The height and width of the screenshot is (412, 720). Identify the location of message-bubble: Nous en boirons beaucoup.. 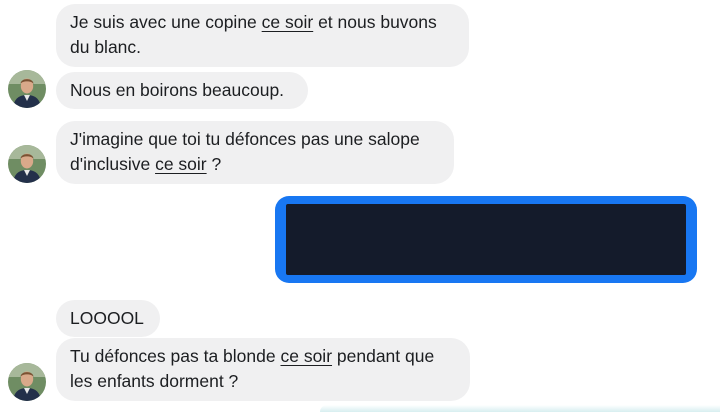
(182, 90).